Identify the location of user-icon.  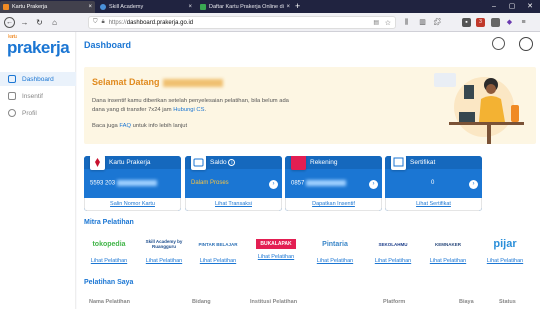
(12, 113).